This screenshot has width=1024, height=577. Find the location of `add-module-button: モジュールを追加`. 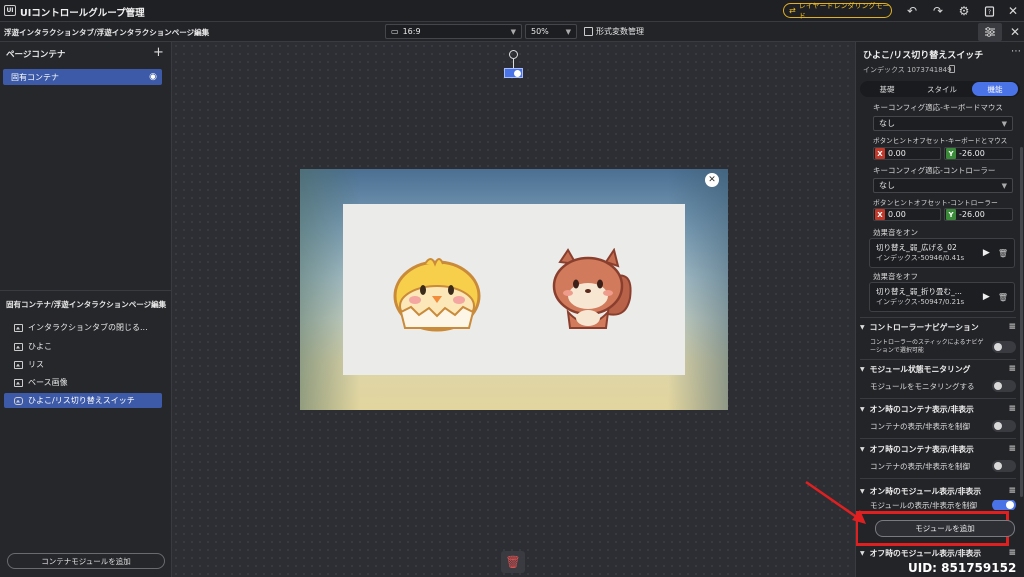

add-module-button: モジュールを追加 is located at coordinates (945, 528).